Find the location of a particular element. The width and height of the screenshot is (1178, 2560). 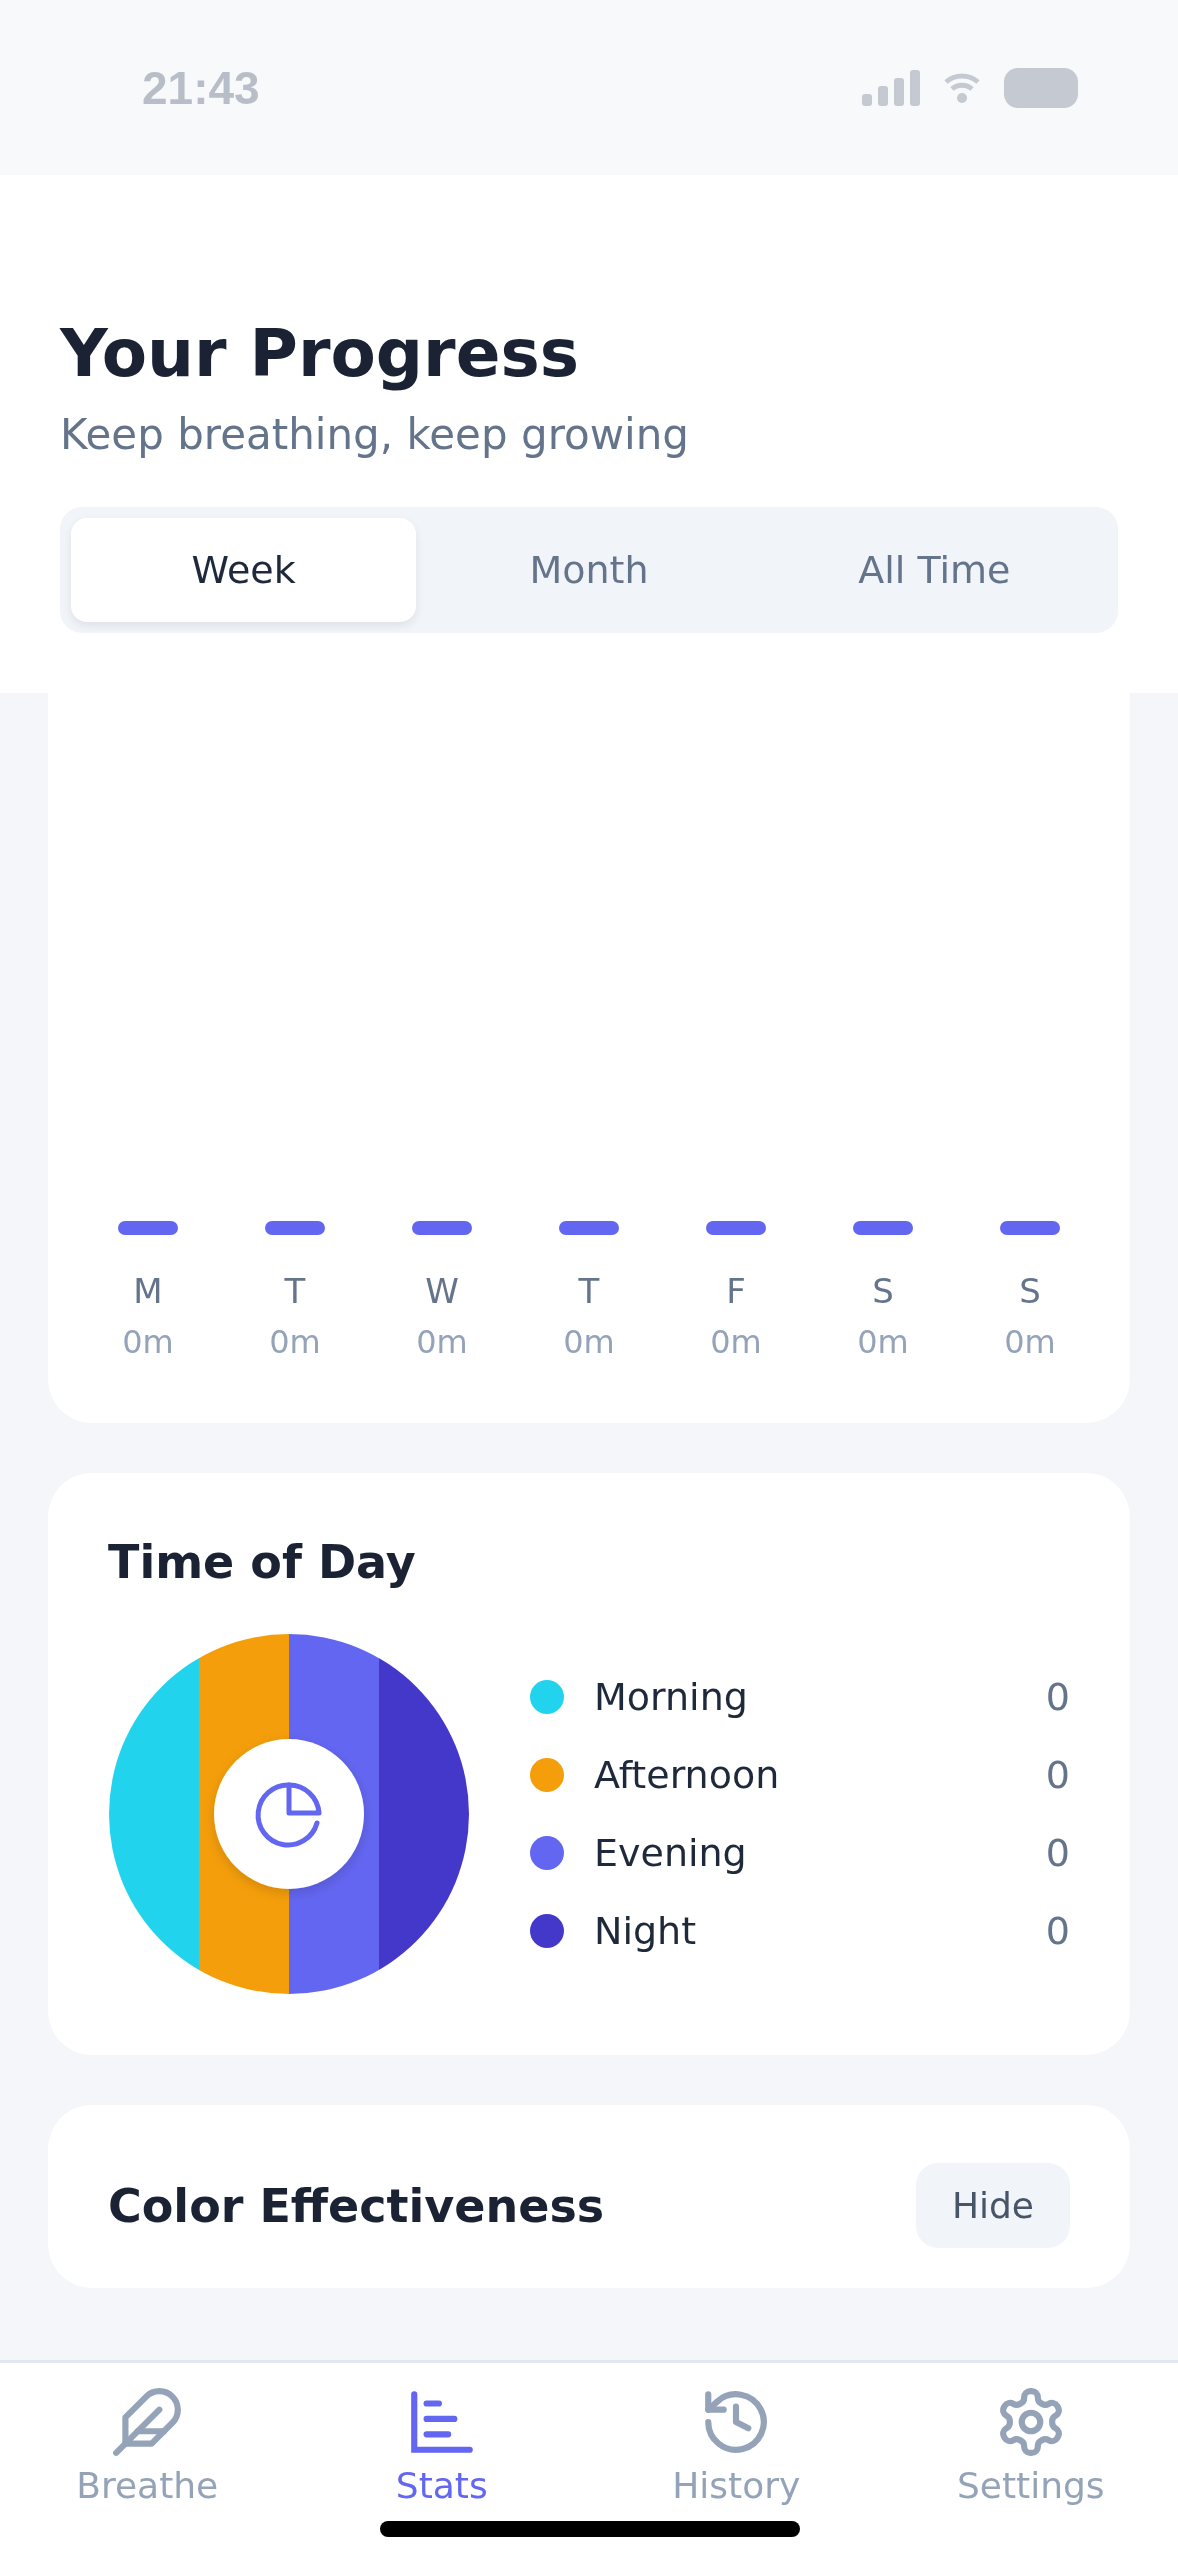

status-time: 21:43 is located at coordinates (201, 87).